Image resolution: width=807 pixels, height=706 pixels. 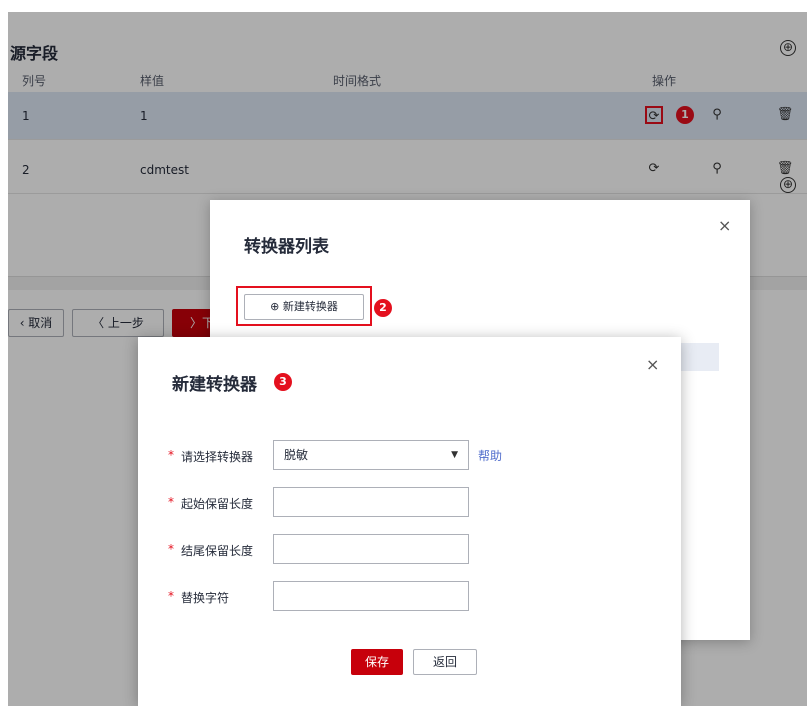 What do you see at coordinates (371, 502) in the screenshot?
I see `start-length-input` at bounding box center [371, 502].